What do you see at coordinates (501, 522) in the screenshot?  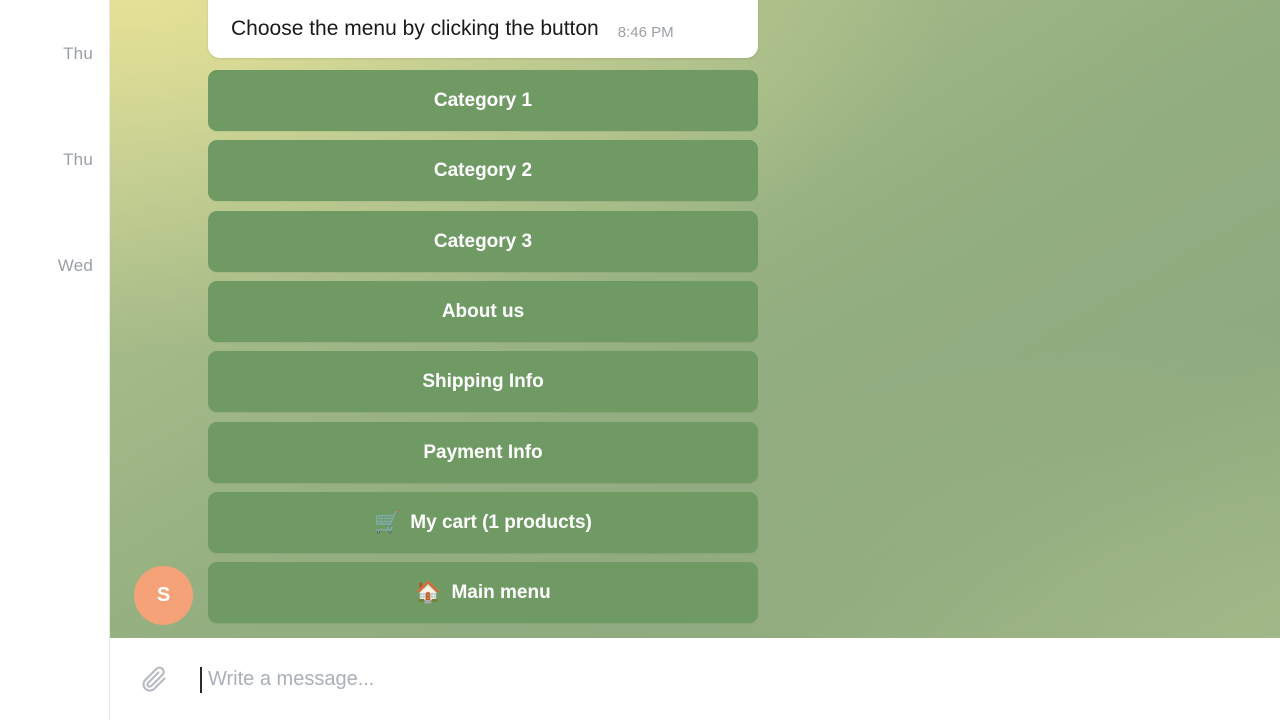 I see `keyboard-button-label-6: My cart (1 products)` at bounding box center [501, 522].